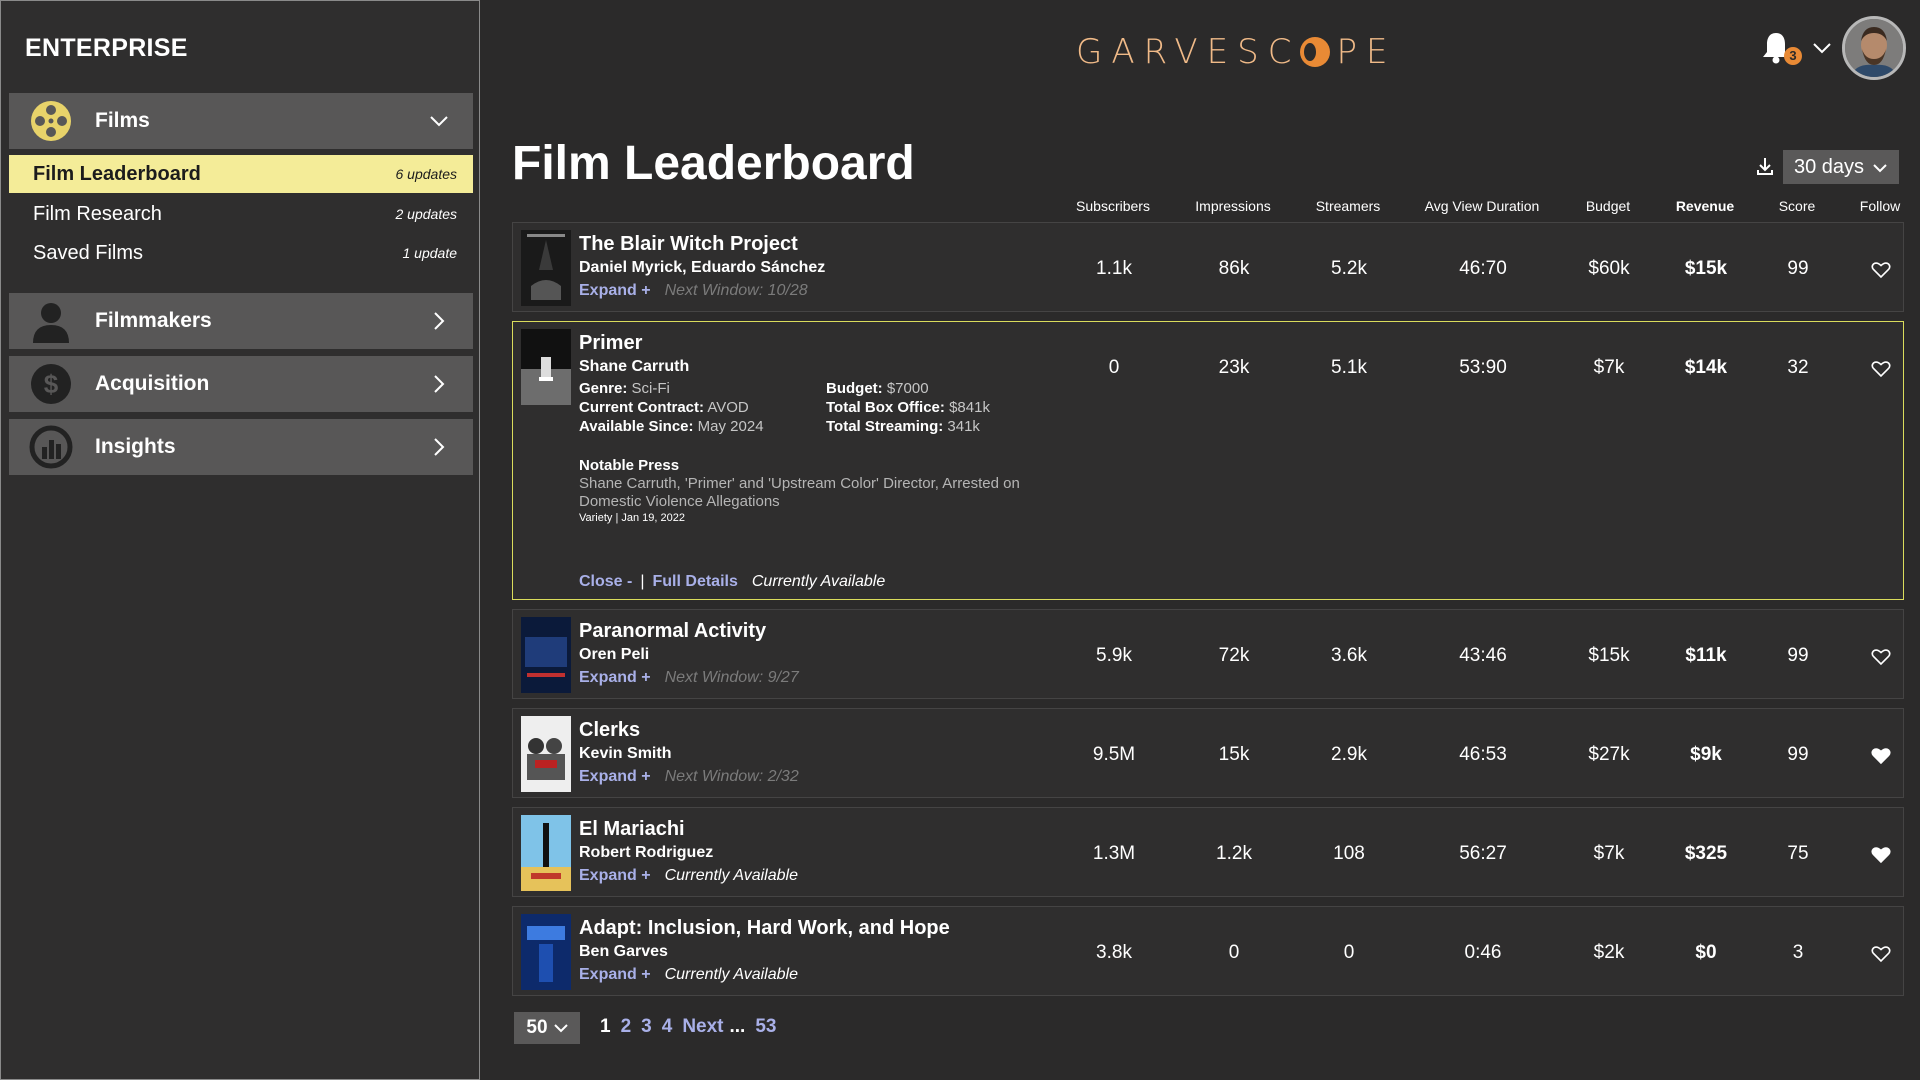 The height and width of the screenshot is (1080, 1920). What do you see at coordinates (679, 501) in the screenshot?
I see `press-headline-cont: Domestic Violence Allegations` at bounding box center [679, 501].